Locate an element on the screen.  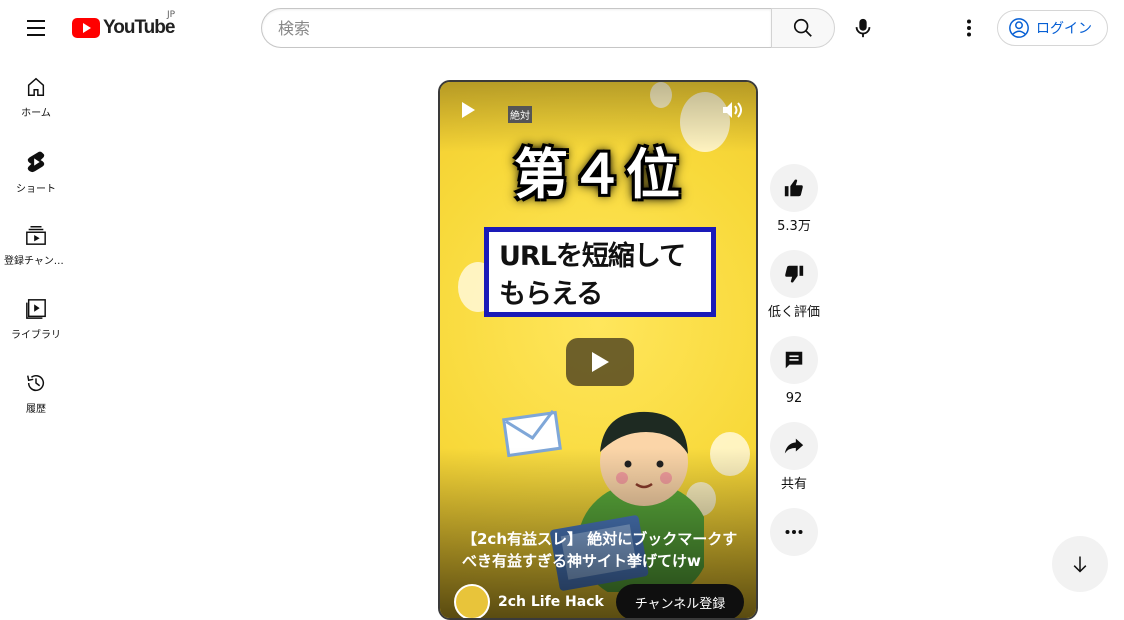
search-bar is located at coordinates (548, 28).